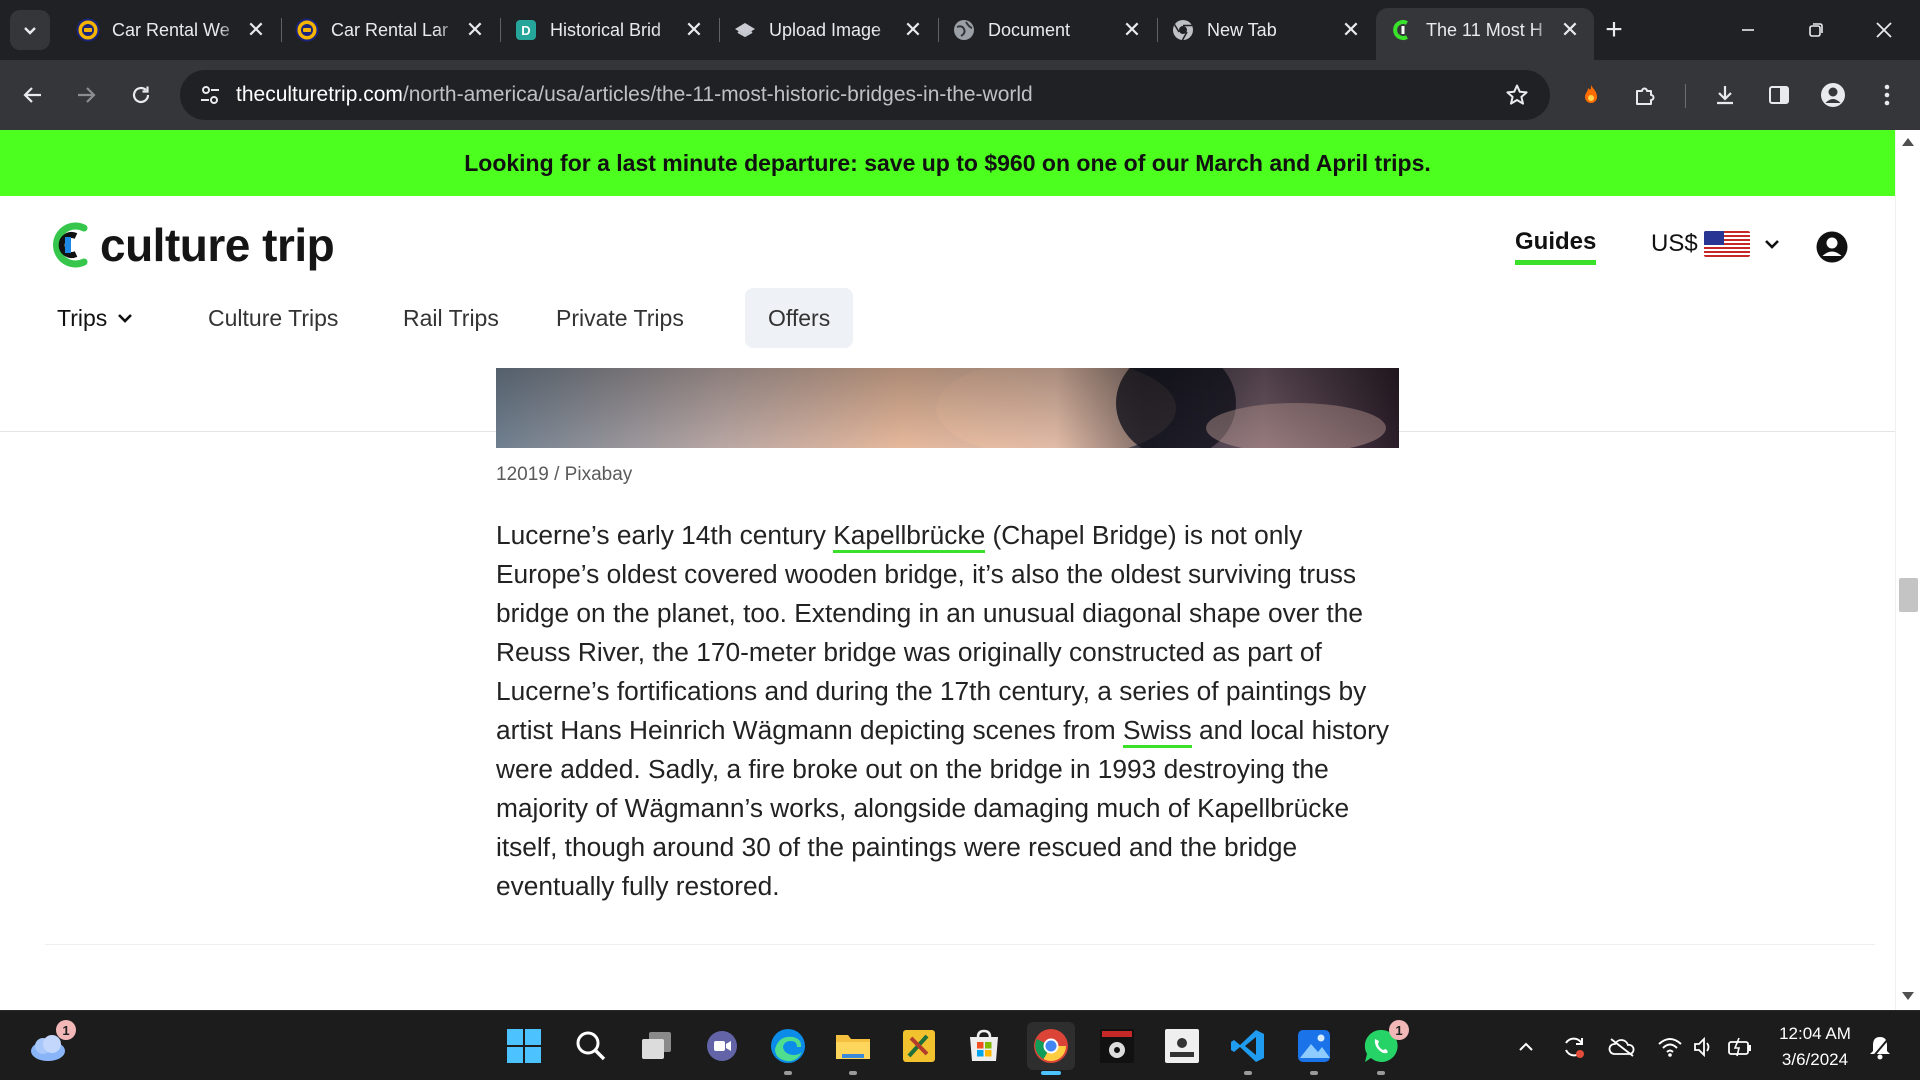 The image size is (1920, 1080). What do you see at coordinates (1157, 731) in the screenshot?
I see `swiss-link: Swiss` at bounding box center [1157, 731].